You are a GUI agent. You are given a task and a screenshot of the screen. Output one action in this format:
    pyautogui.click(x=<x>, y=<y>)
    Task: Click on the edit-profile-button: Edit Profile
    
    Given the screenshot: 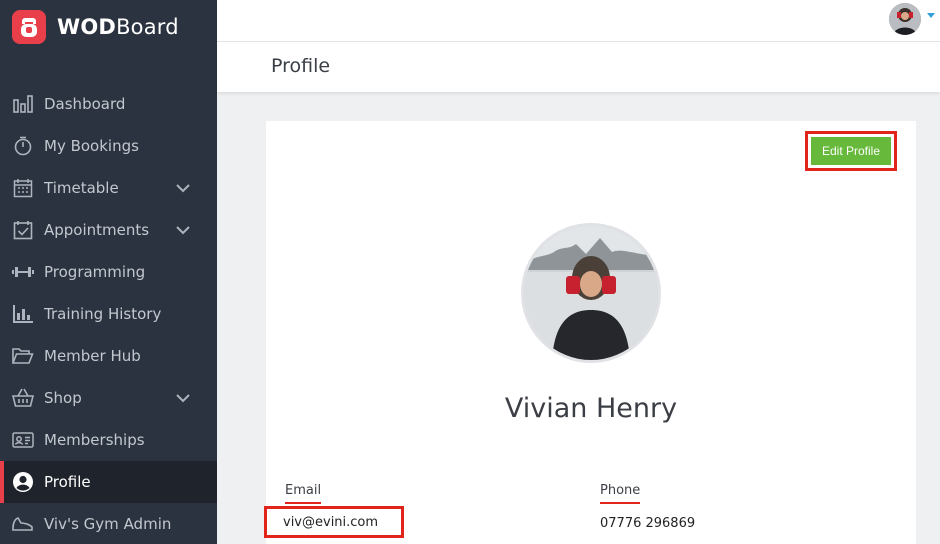 What is the action you would take?
    pyautogui.click(x=851, y=151)
    